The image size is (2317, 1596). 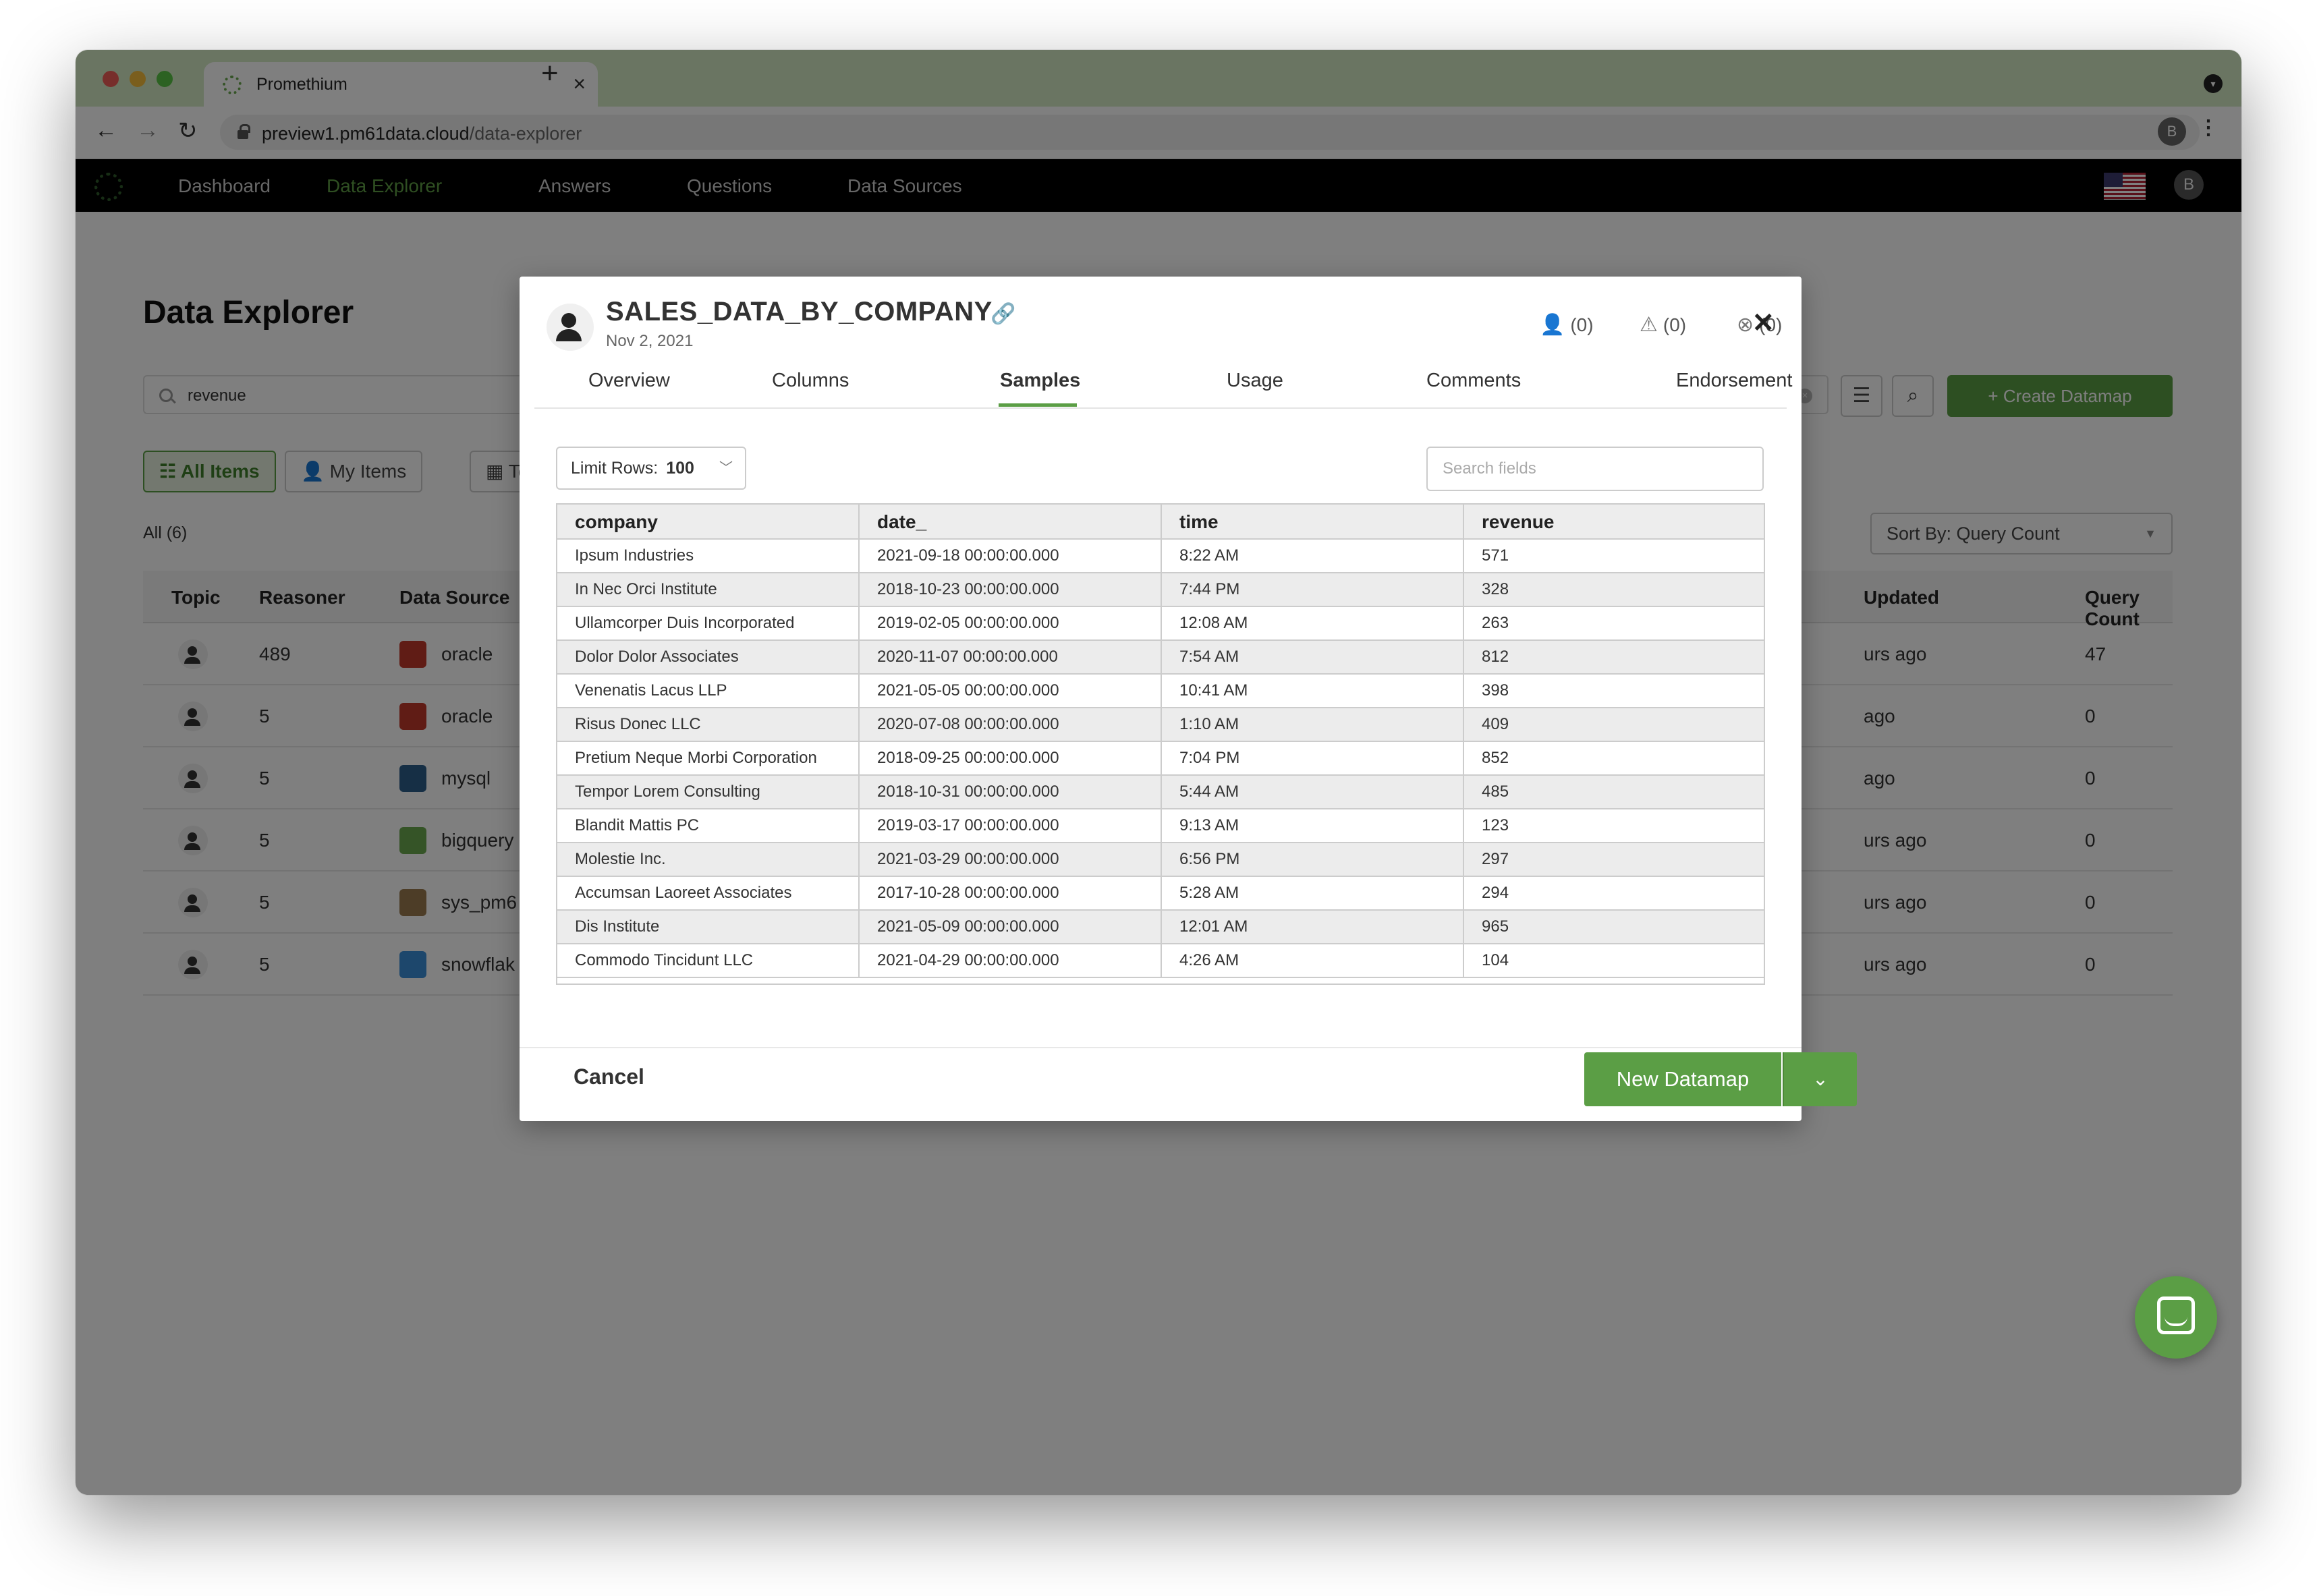 I want to click on active-tab-indicator, so click(x=1038, y=405).